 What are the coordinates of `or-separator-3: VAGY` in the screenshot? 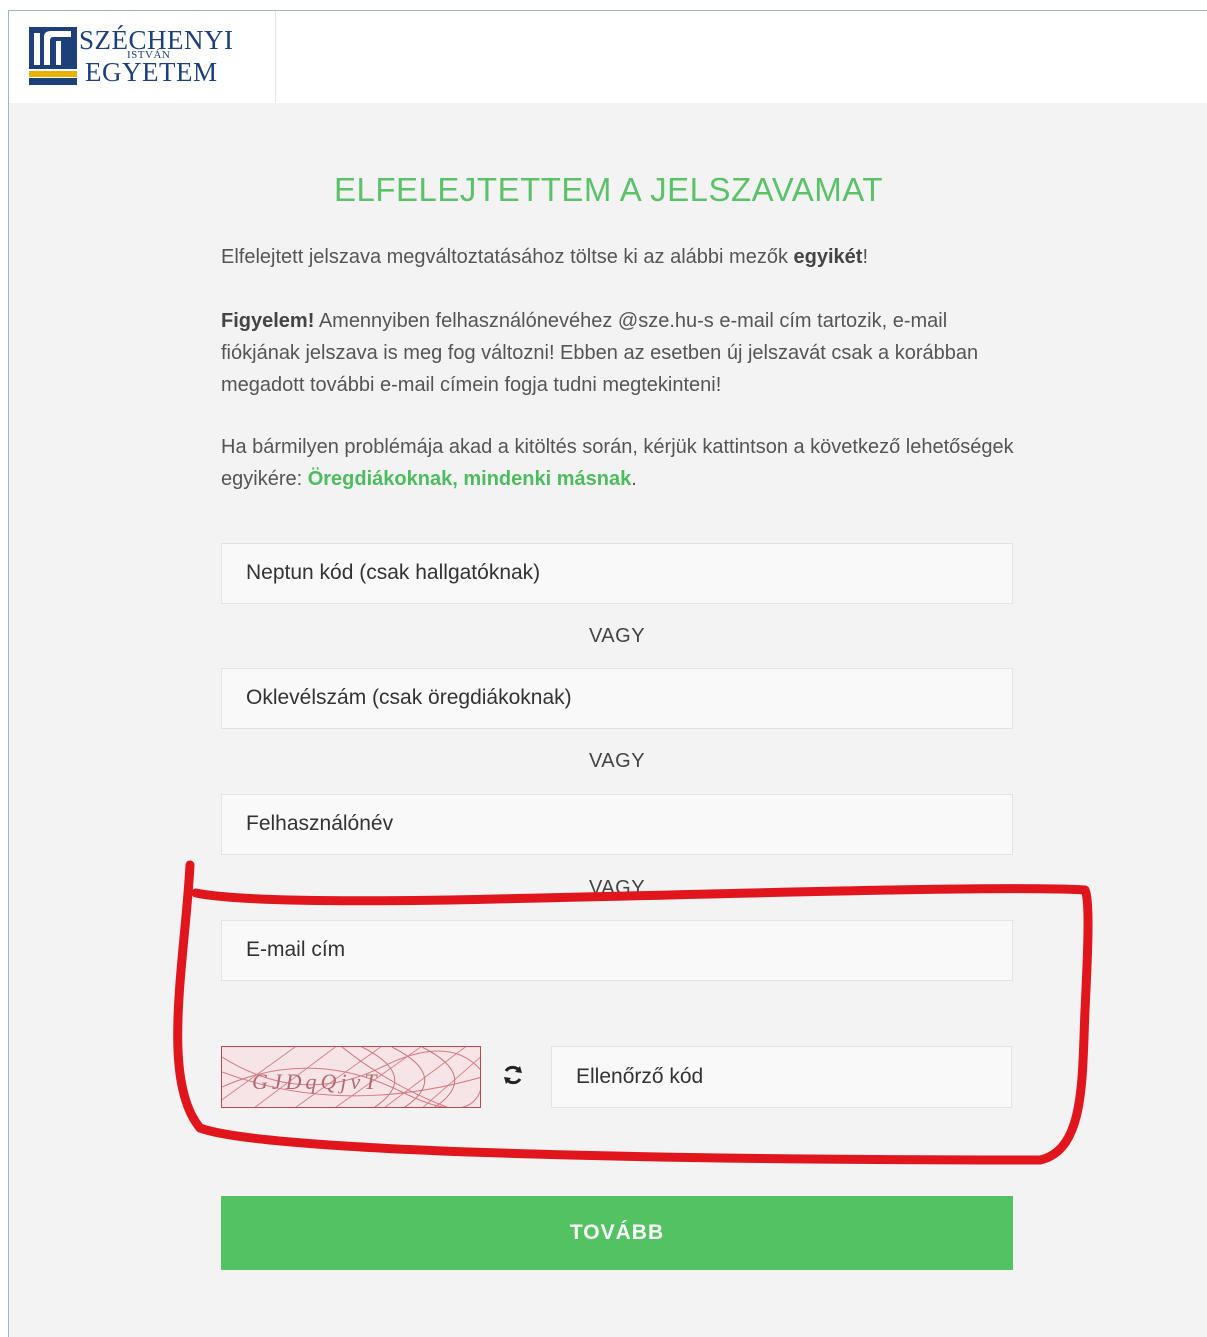 It's located at (617, 888).